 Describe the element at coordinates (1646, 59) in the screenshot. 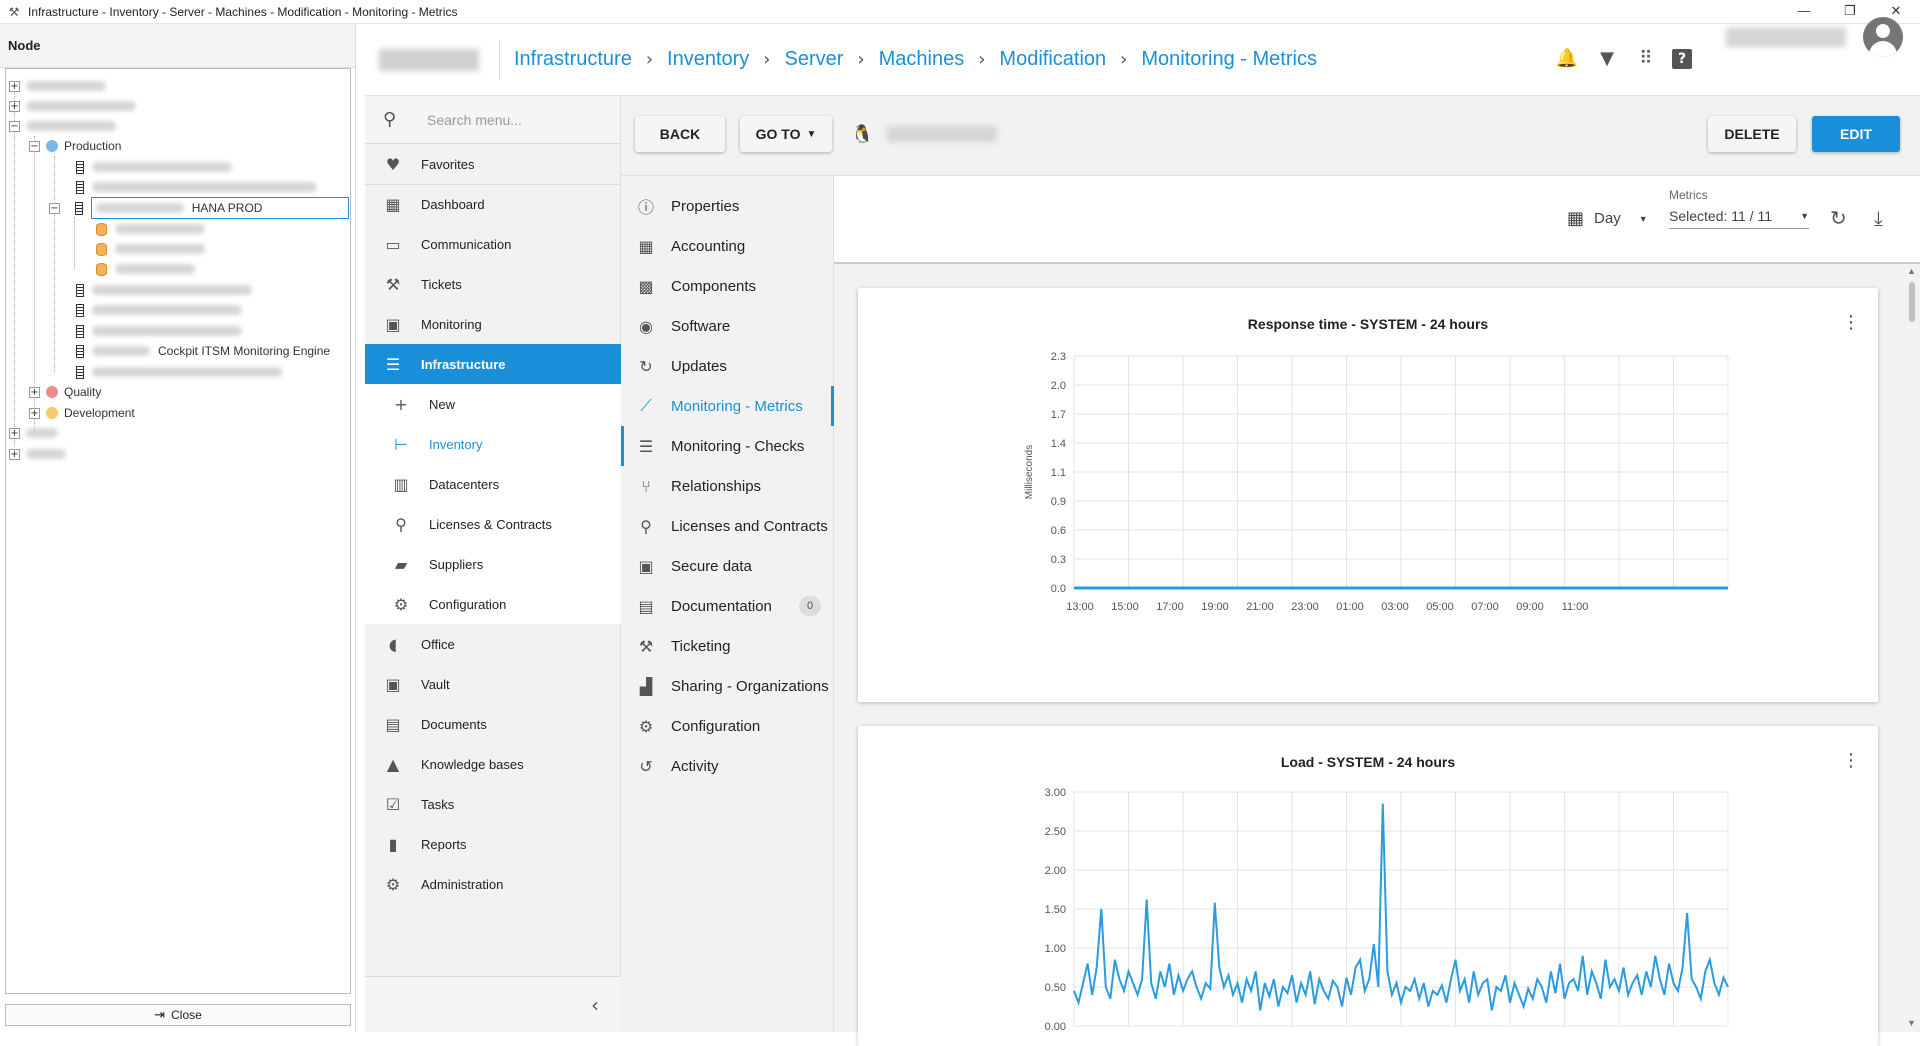

I see `apps-grid-icon: ⠿` at that location.